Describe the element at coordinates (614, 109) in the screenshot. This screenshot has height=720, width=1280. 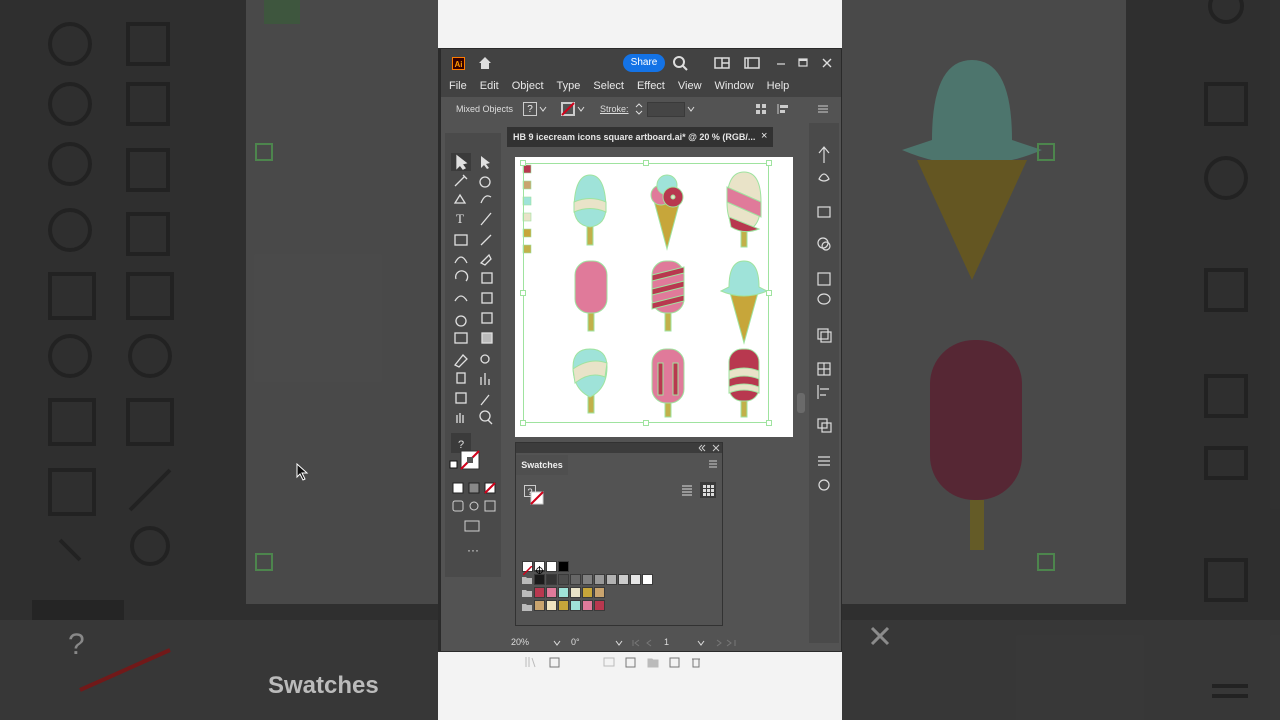
I see `stroke-label: Stroke:` at that location.